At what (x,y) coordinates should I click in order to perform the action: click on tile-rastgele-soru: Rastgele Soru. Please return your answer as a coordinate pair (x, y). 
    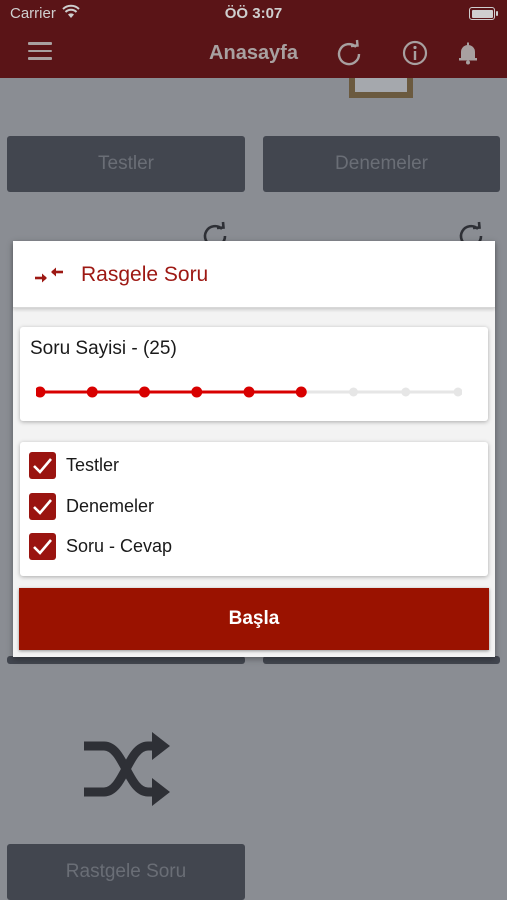
    Looking at the image, I should click on (126, 872).